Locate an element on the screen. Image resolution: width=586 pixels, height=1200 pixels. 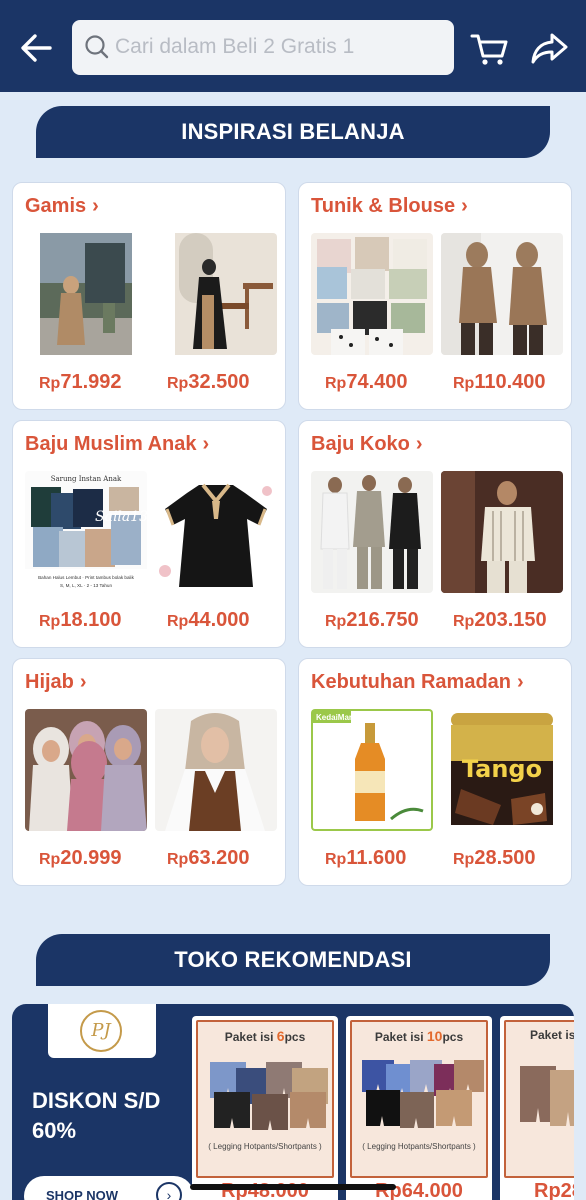
search-input: Cari dalam Beli 2 Gratis 1 is located at coordinates (263, 47).